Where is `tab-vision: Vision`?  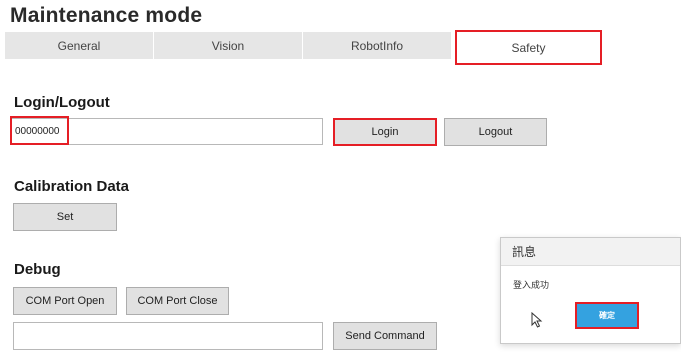
tab-vision: Vision is located at coordinates (228, 45).